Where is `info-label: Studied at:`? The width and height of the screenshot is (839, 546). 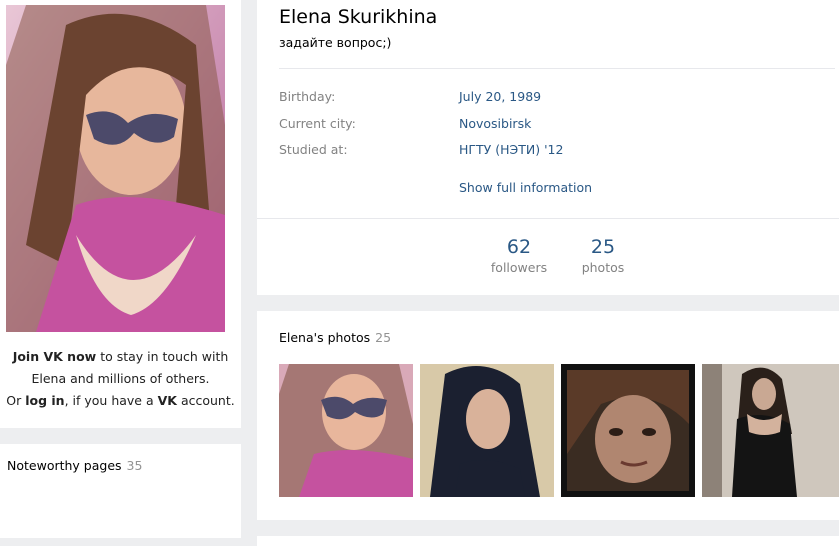 info-label: Studied at: is located at coordinates (313, 149).